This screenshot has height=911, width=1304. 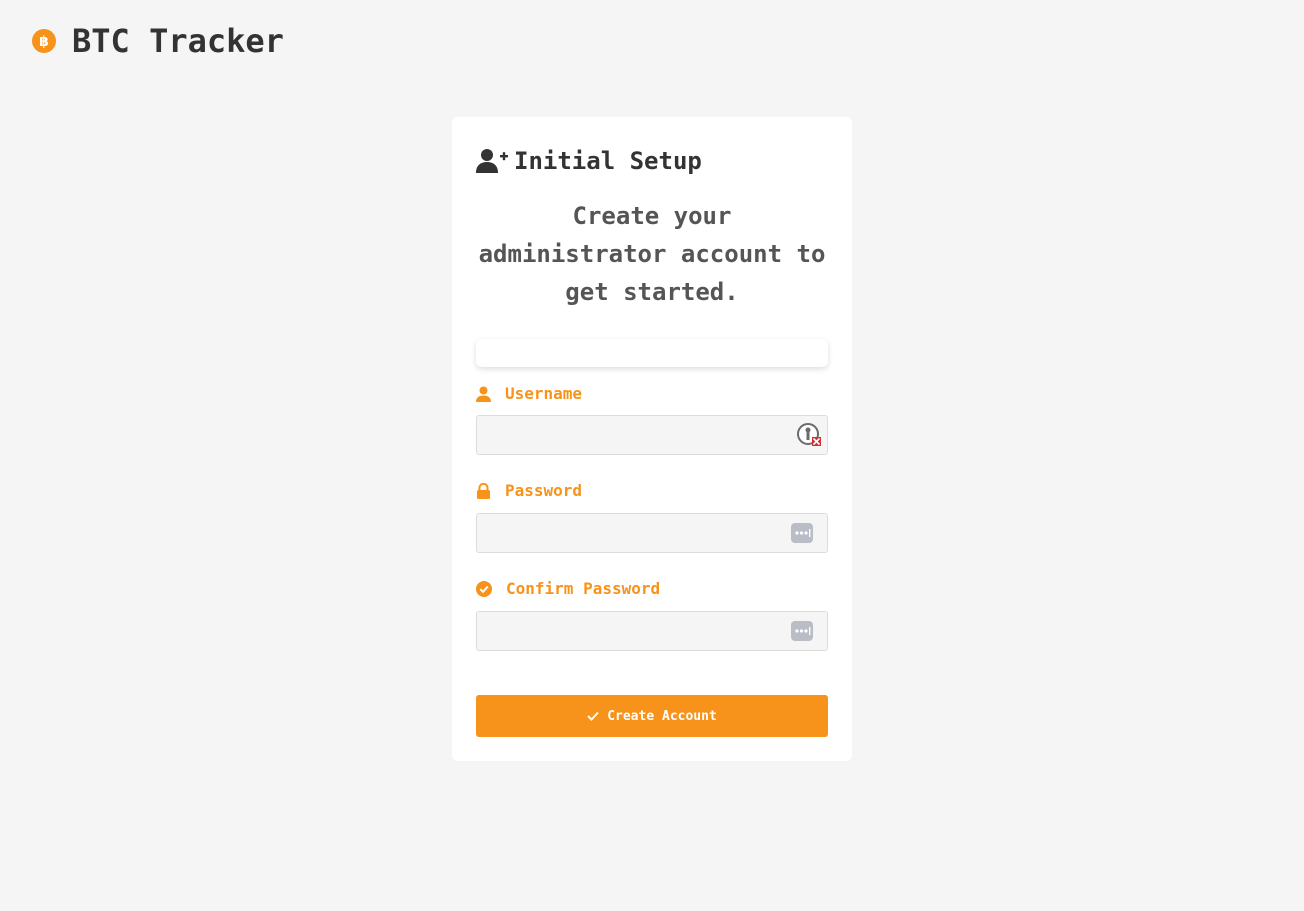 I want to click on bitcoin-icon: ฿, so click(x=44, y=41).